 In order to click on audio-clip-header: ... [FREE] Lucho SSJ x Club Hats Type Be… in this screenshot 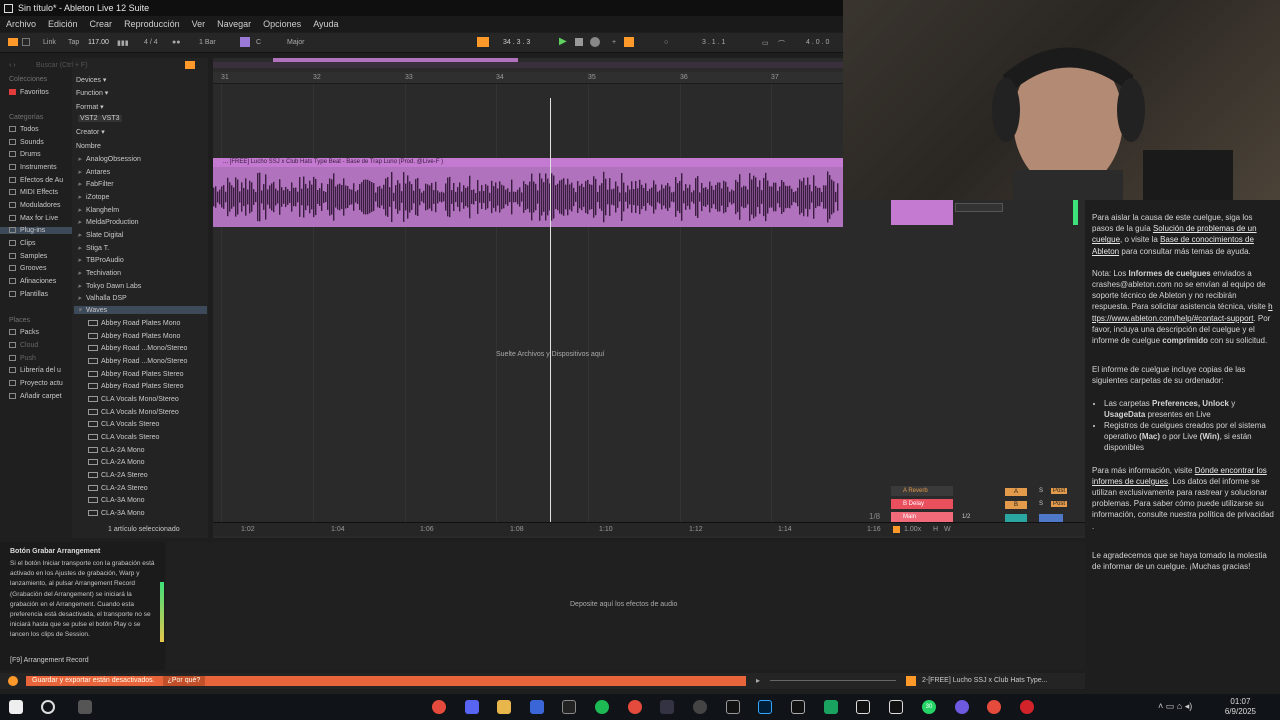, I will do `click(528, 162)`.